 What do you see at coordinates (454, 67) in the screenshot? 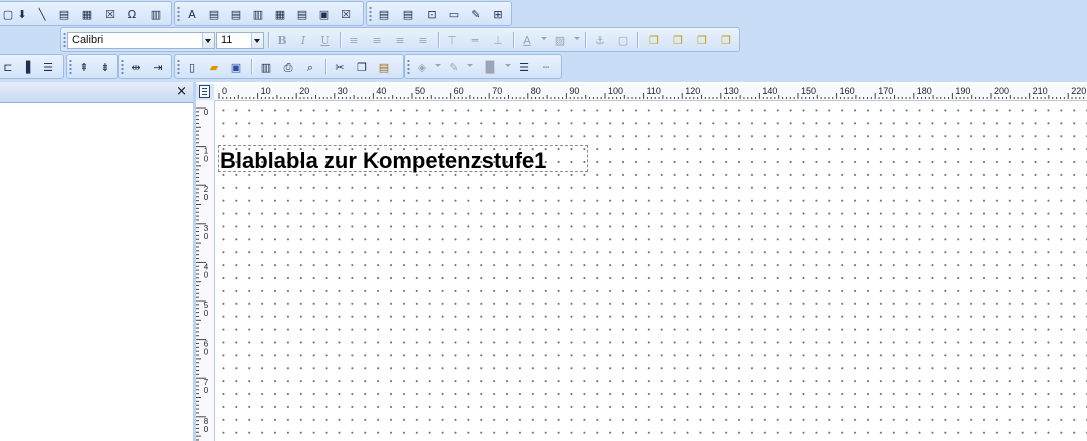
I see `line-color-icon: ✎` at bounding box center [454, 67].